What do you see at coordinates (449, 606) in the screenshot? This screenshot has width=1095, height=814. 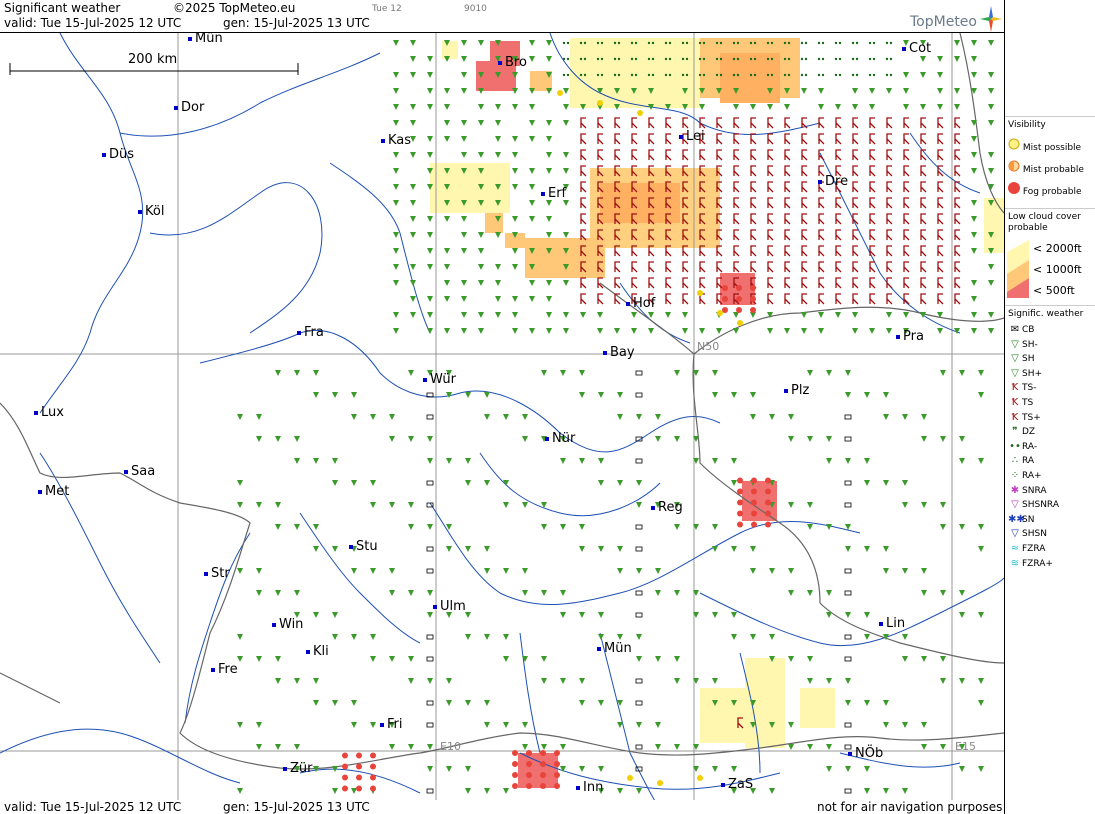 I see `city-ulm: Ulm` at bounding box center [449, 606].